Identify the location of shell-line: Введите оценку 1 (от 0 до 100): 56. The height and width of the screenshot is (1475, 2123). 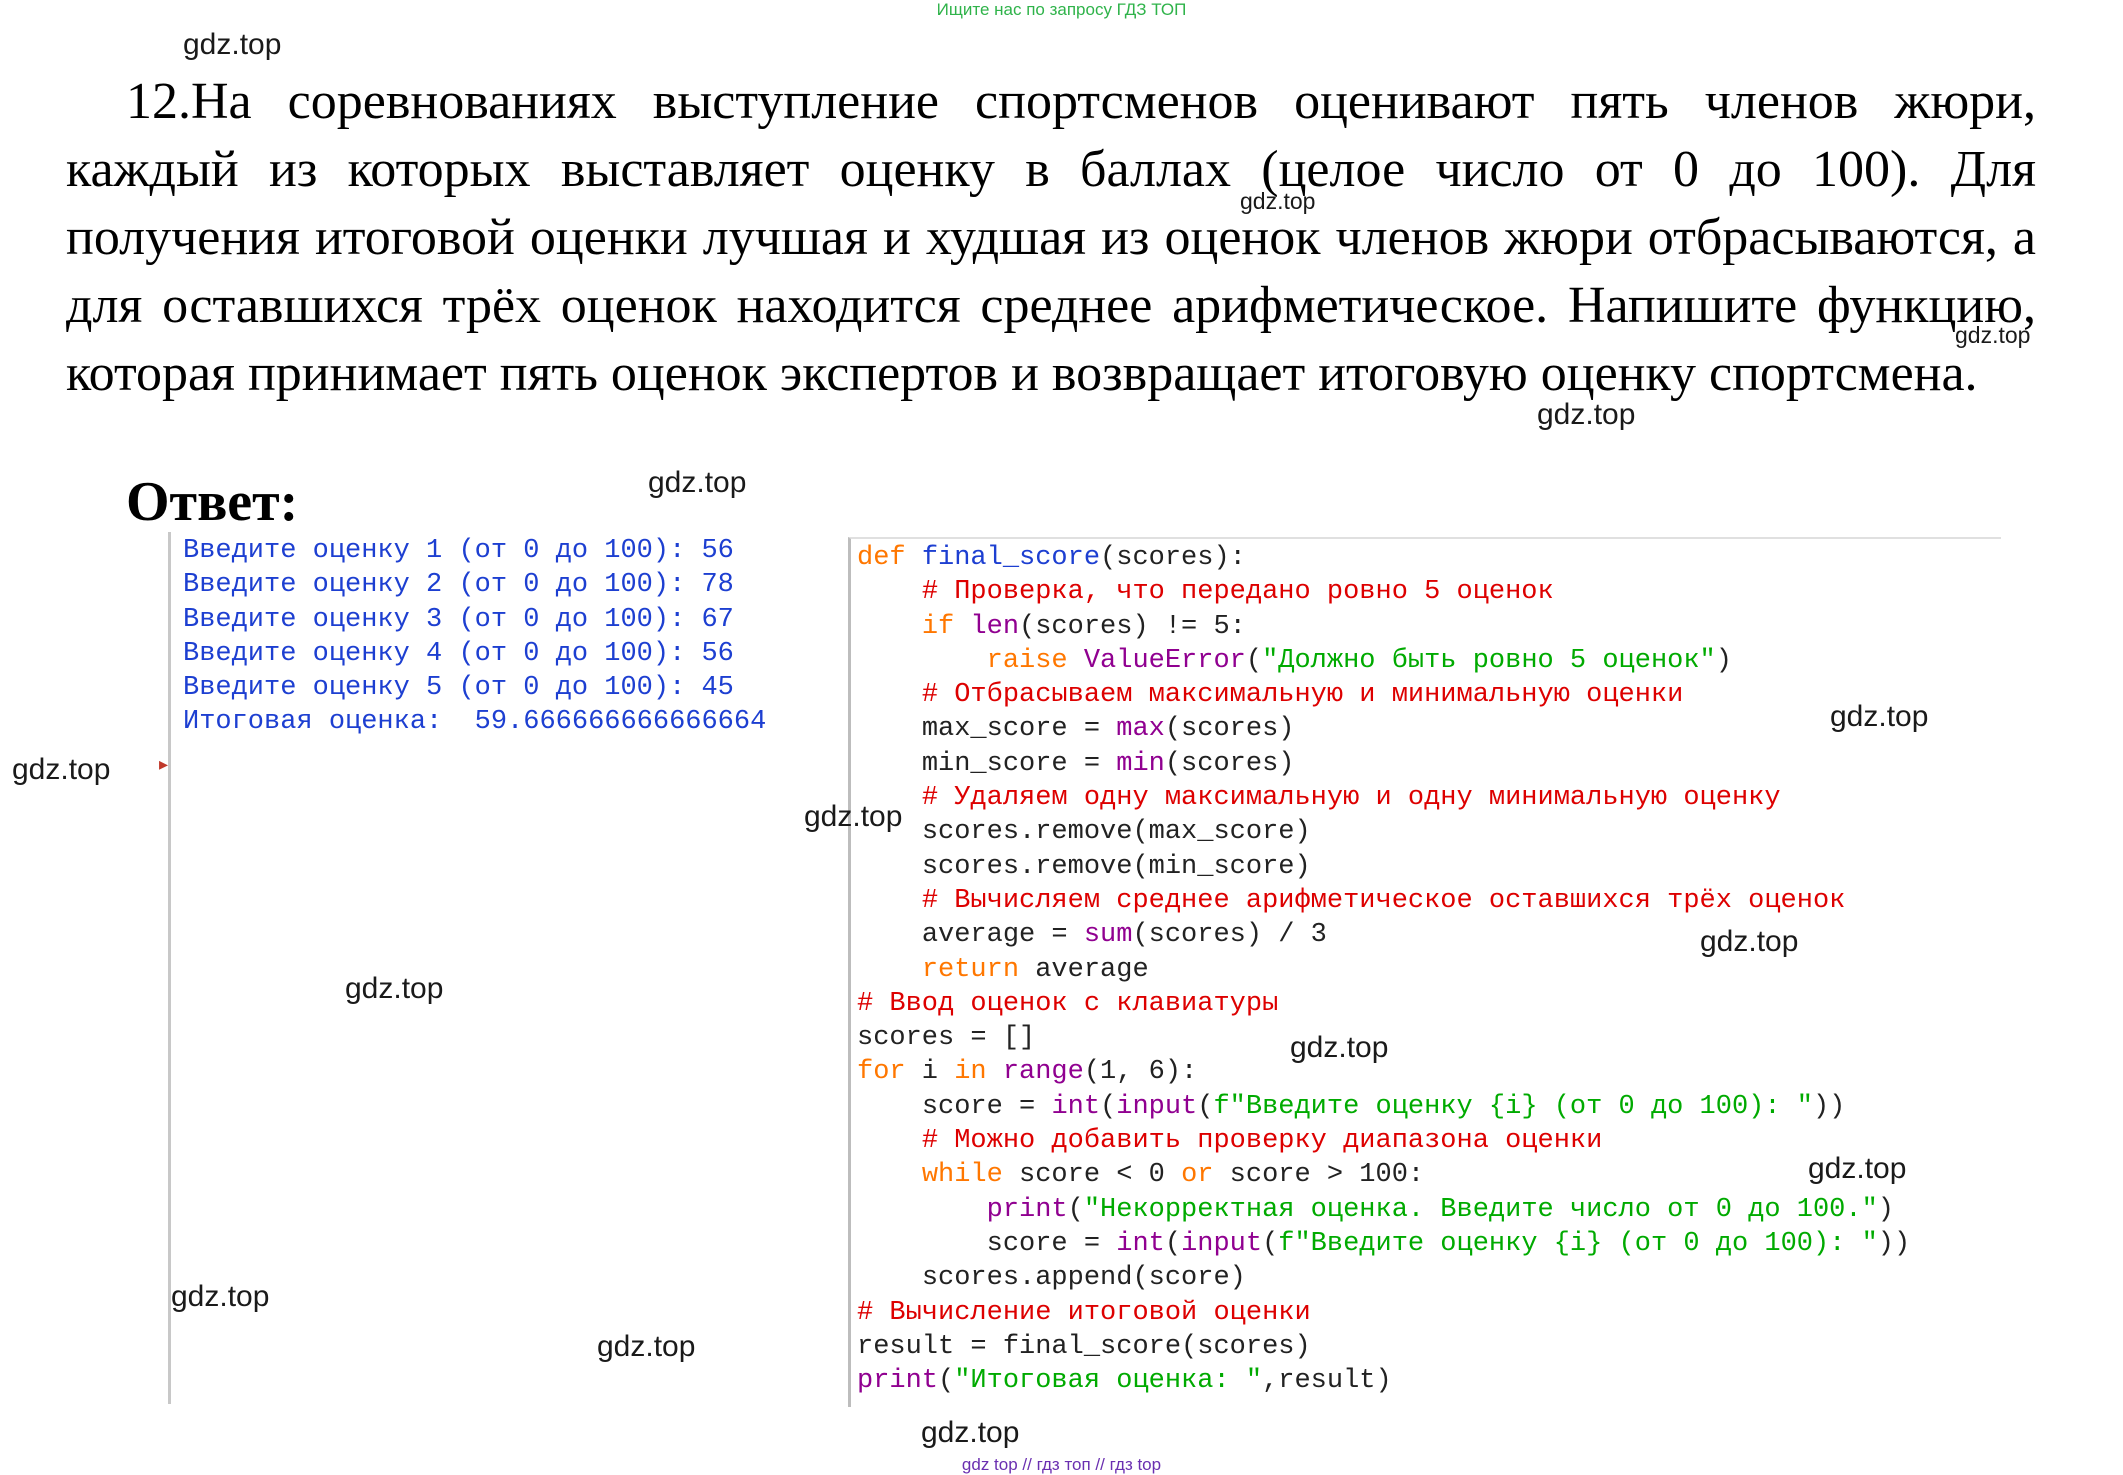
(458, 551).